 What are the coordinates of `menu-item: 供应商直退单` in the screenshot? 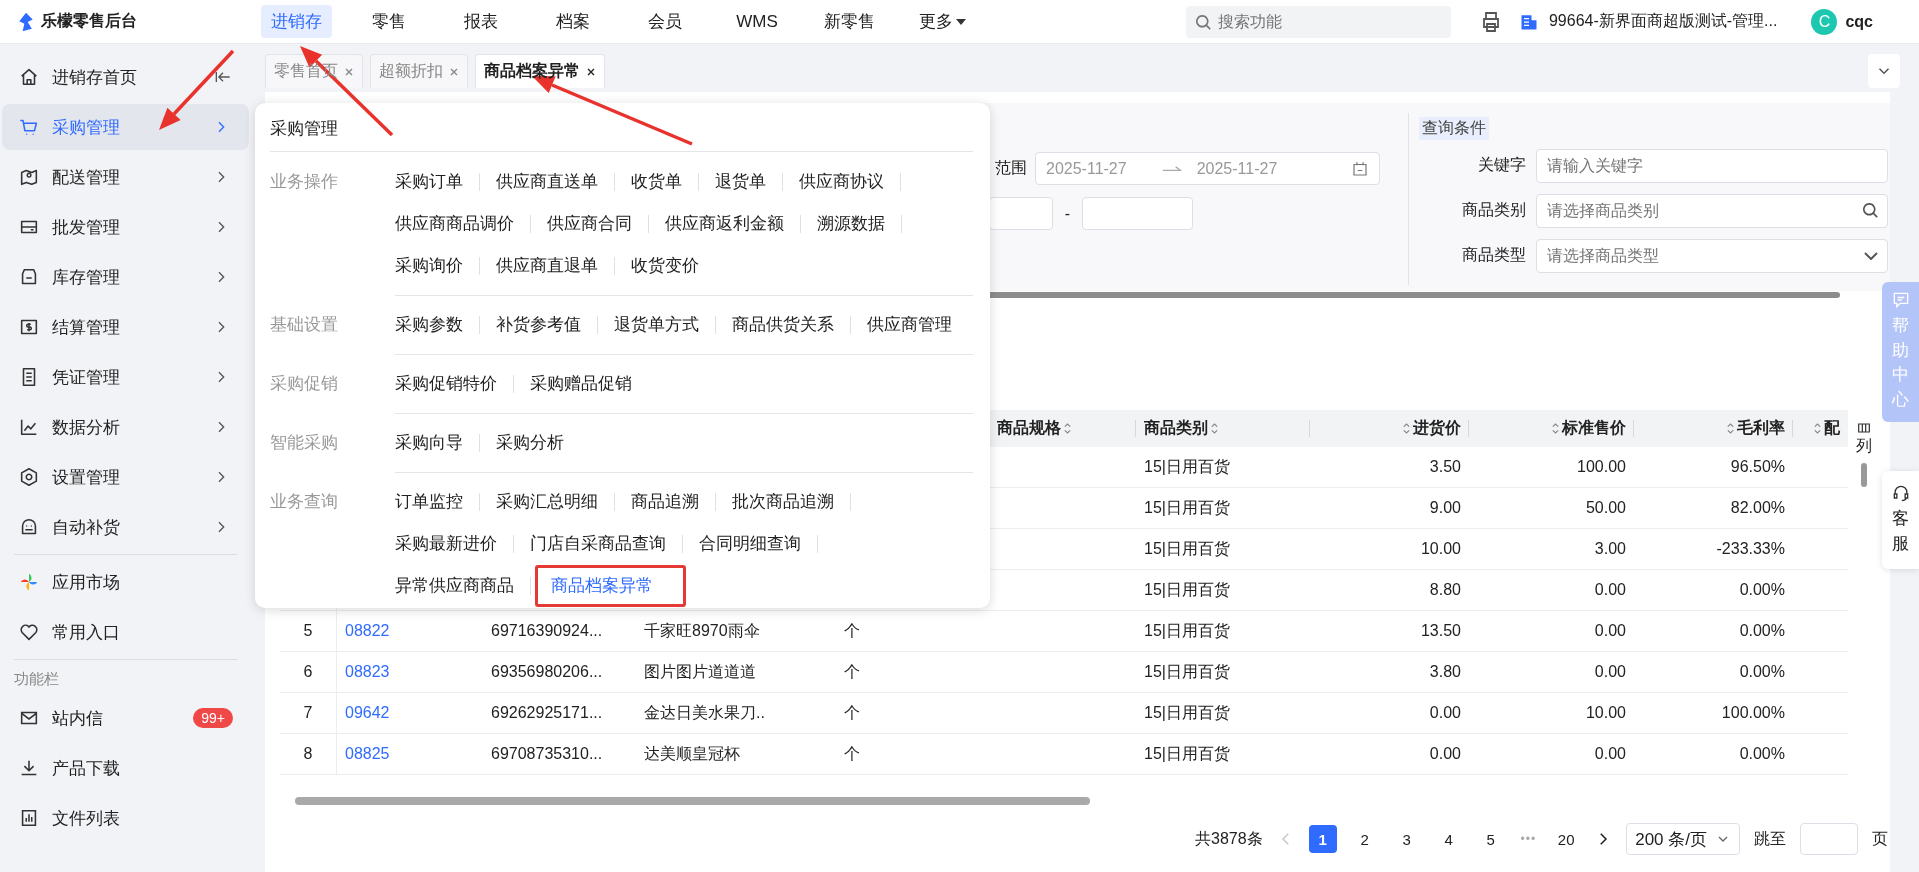 It's located at (547, 266).